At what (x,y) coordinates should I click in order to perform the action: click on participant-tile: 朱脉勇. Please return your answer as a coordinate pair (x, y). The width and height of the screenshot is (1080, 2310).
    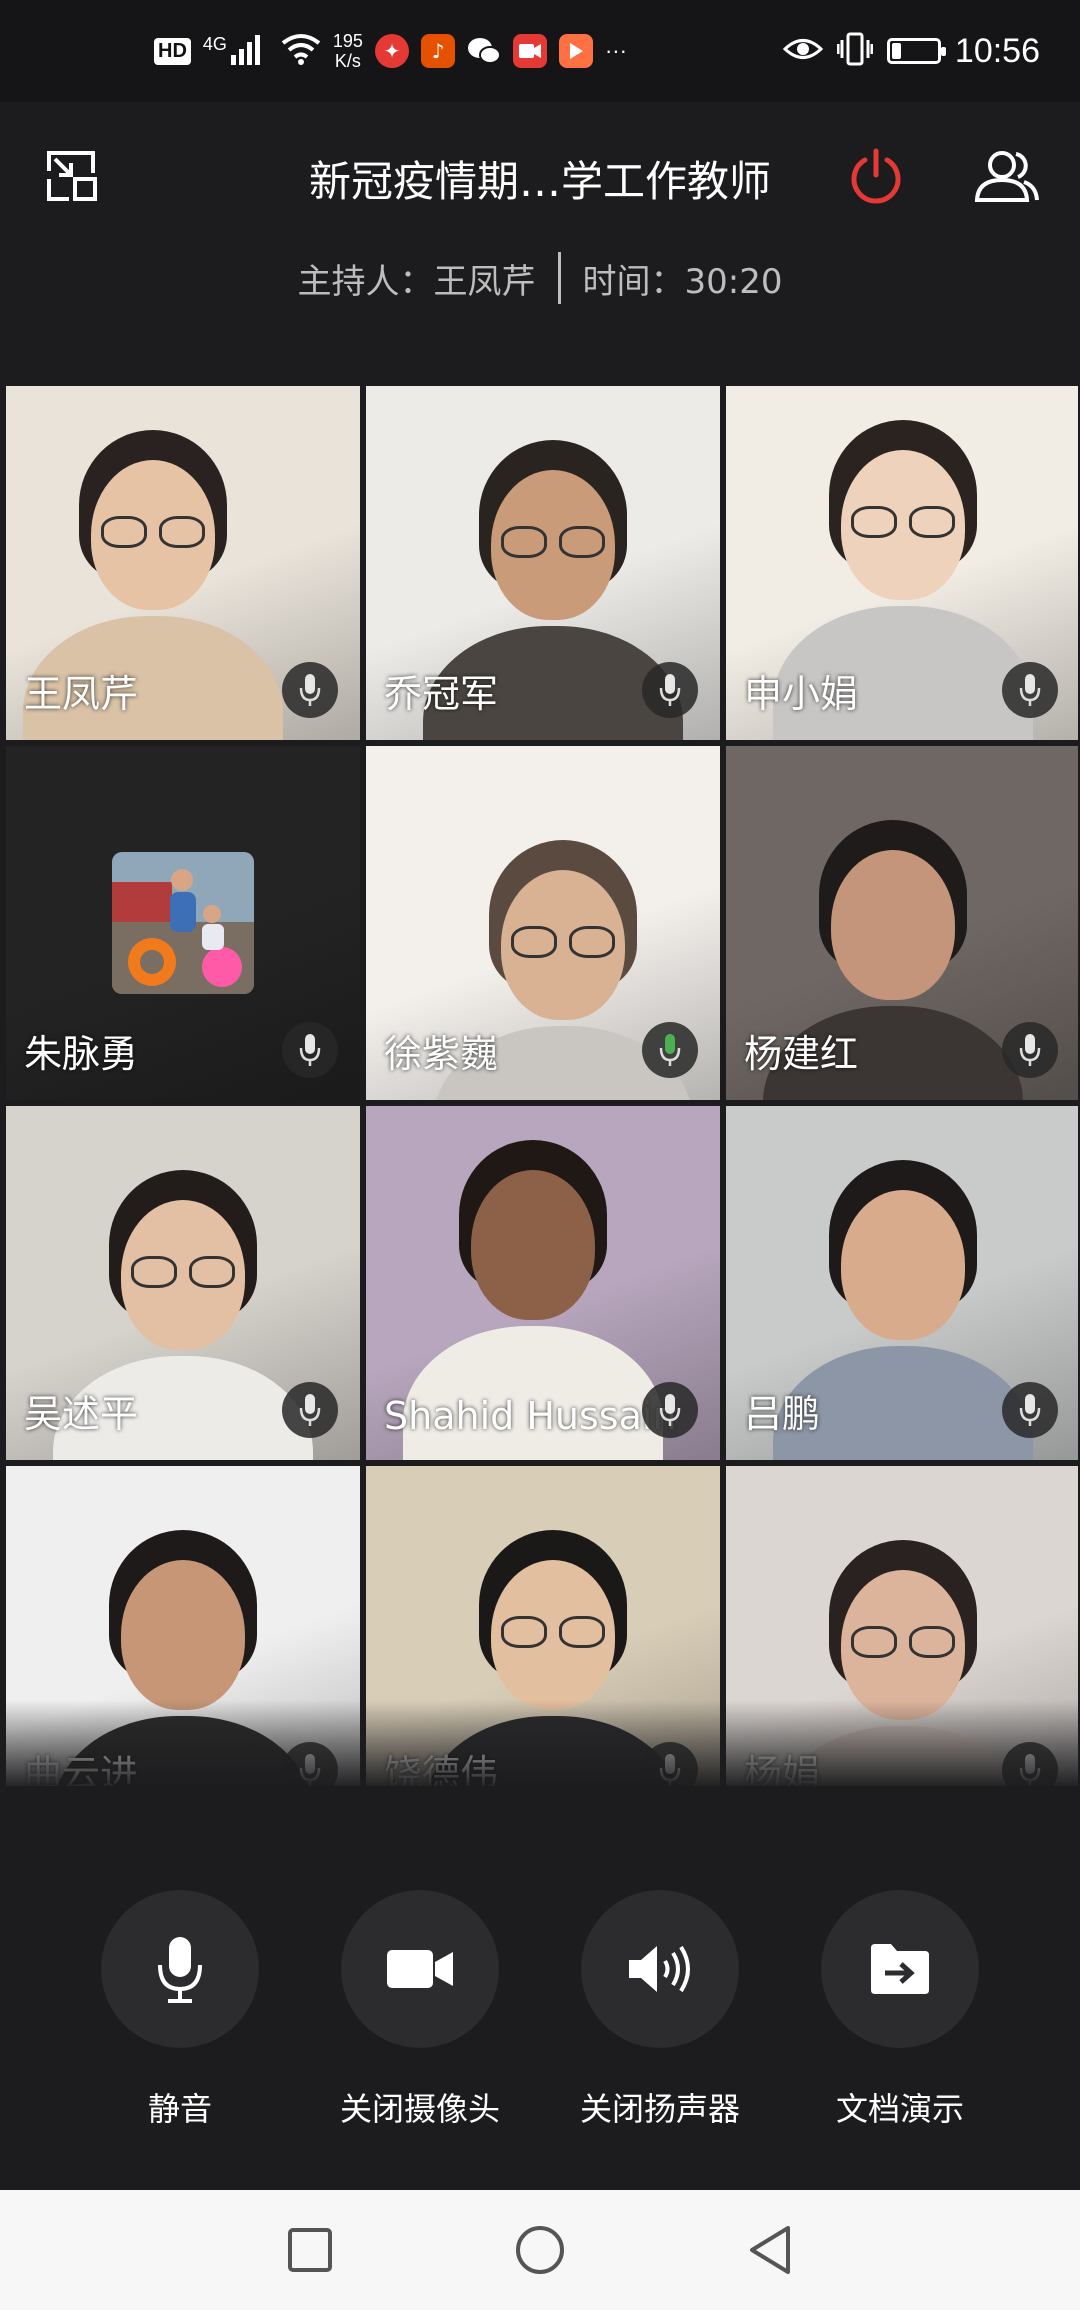
    Looking at the image, I should click on (183, 923).